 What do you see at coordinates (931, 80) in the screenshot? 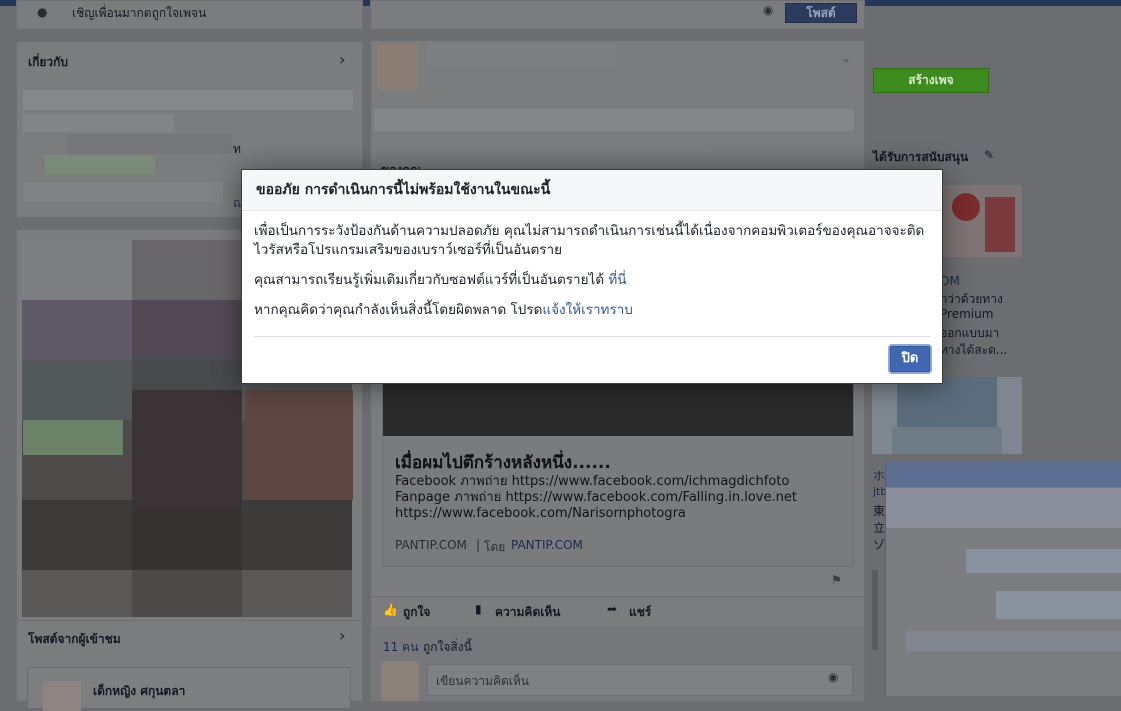
I see `create-page-button: สร้างเพจ` at bounding box center [931, 80].